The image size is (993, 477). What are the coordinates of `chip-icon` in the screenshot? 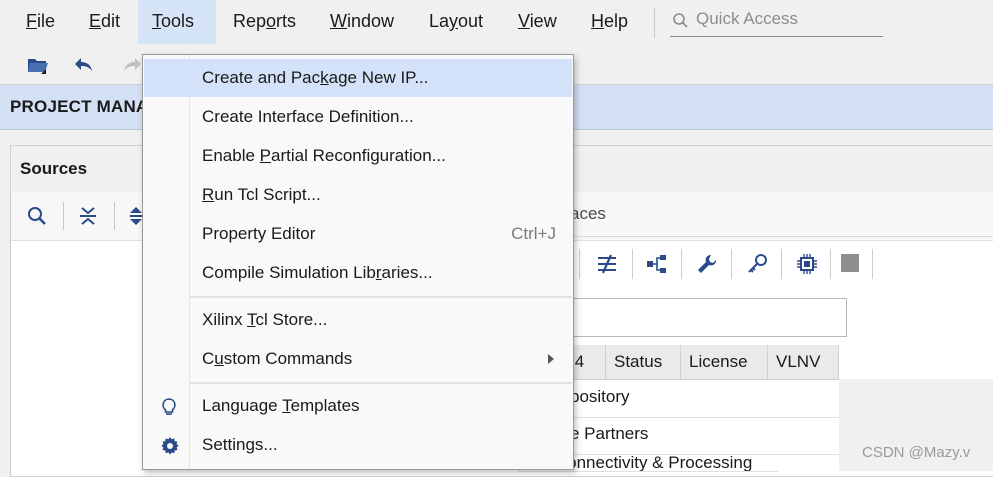 It's located at (807, 264).